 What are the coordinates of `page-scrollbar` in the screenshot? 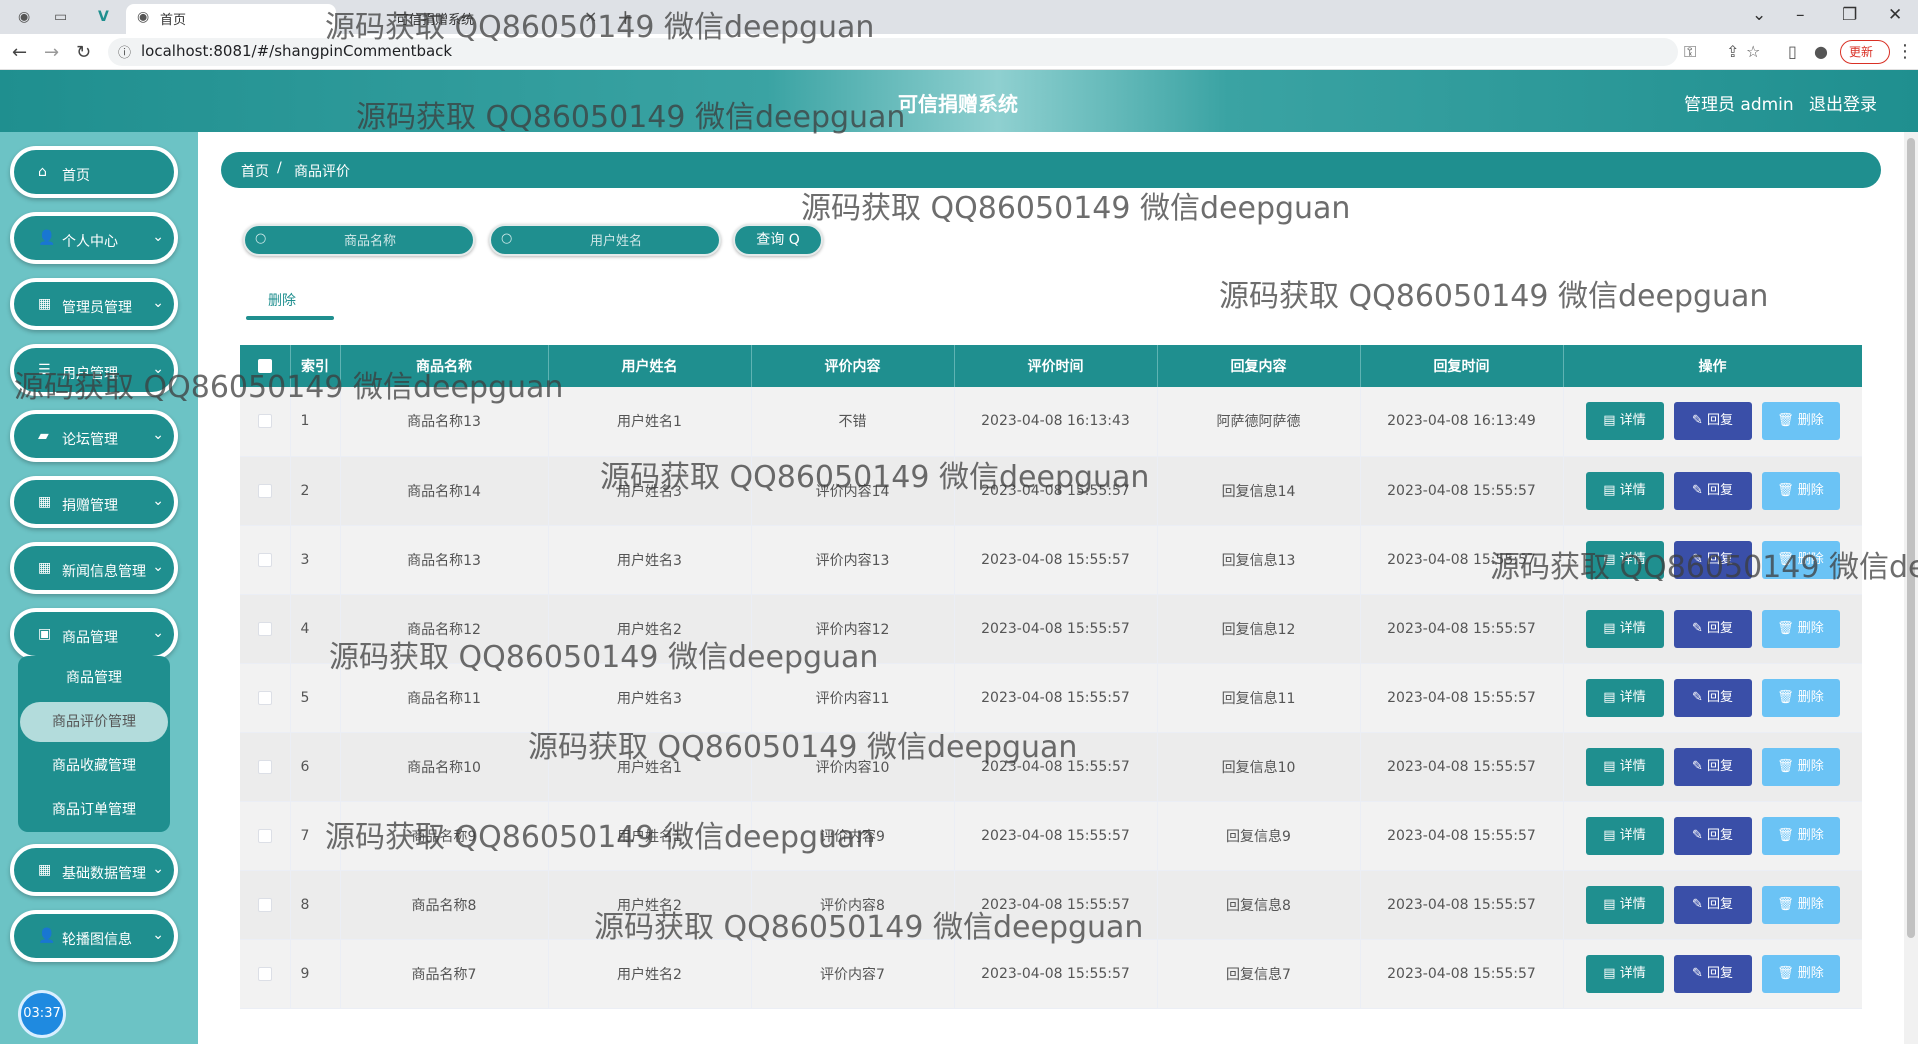 It's located at (1911, 588).